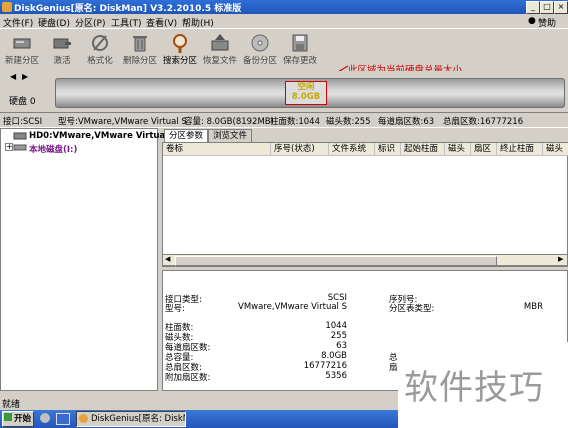 The width and height of the screenshot is (568, 428). What do you see at coordinates (306, 97) in the screenshot?
I see `free-space-size: 8.0GB` at bounding box center [306, 97].